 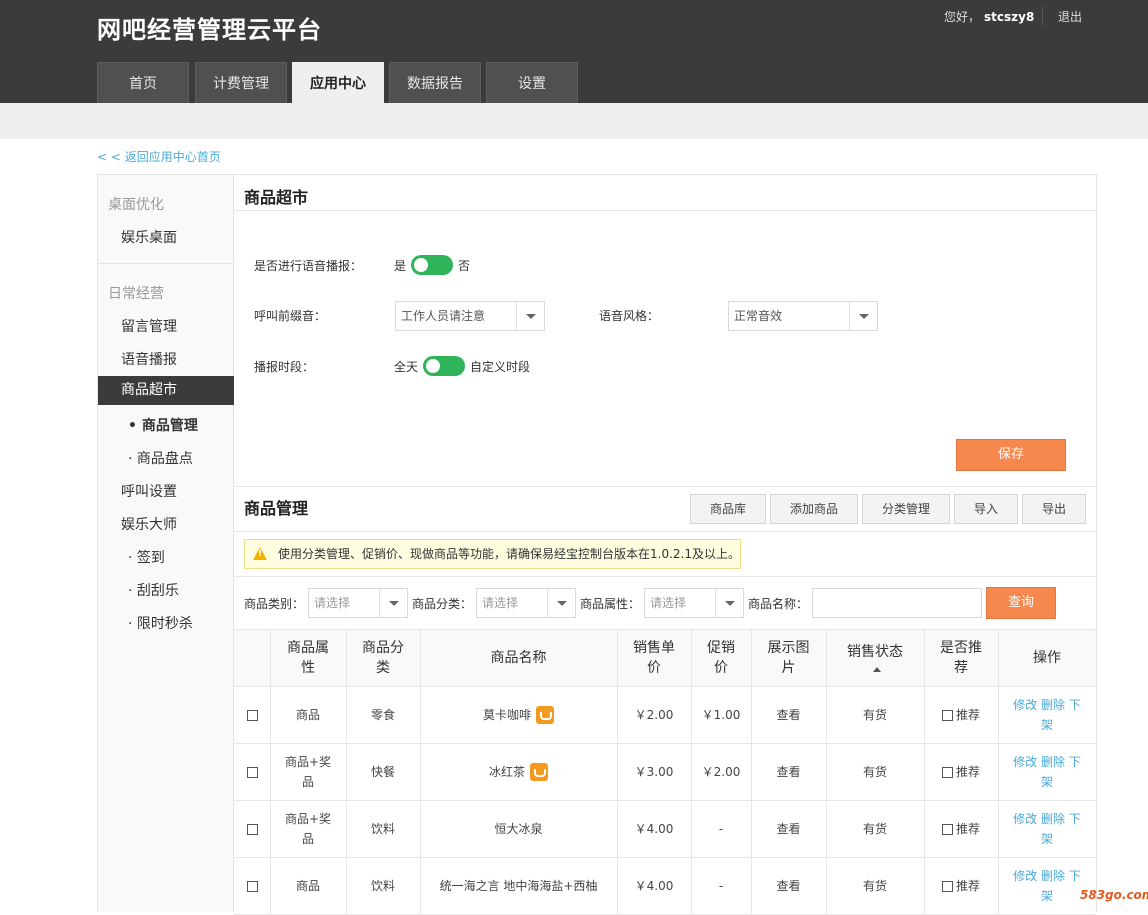 I want to click on goods-library-button: 商品库, so click(x=728, y=509).